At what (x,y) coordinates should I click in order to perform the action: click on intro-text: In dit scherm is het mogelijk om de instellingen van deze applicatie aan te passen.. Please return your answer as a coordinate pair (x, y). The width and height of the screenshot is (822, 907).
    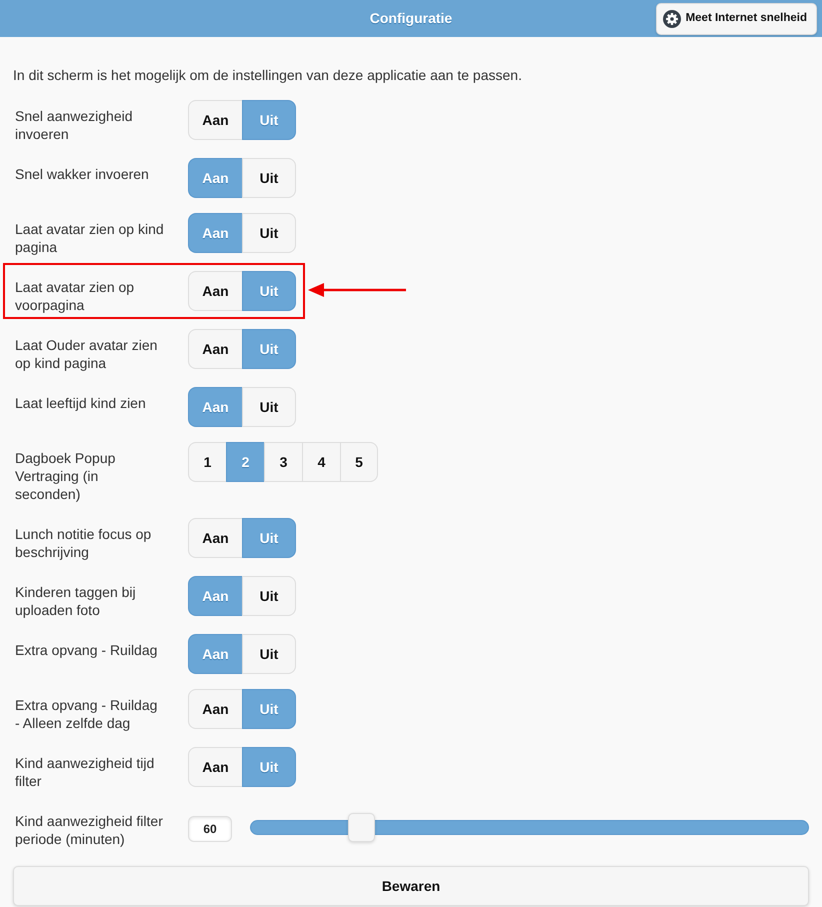
    Looking at the image, I should click on (268, 75).